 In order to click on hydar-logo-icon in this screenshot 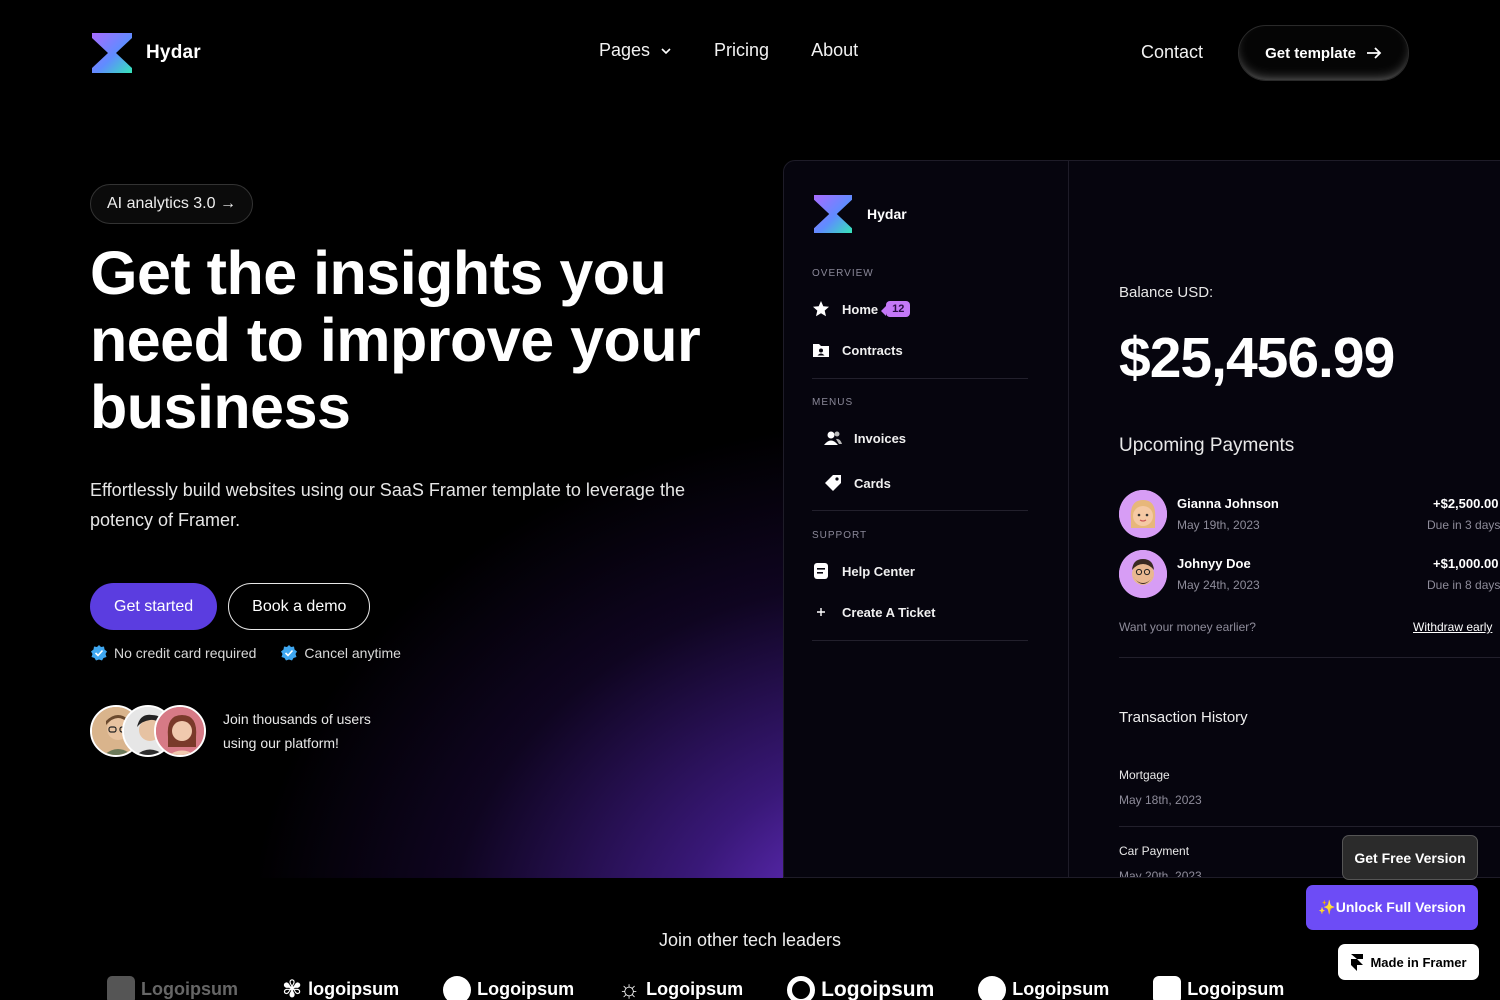, I will do `click(112, 53)`.